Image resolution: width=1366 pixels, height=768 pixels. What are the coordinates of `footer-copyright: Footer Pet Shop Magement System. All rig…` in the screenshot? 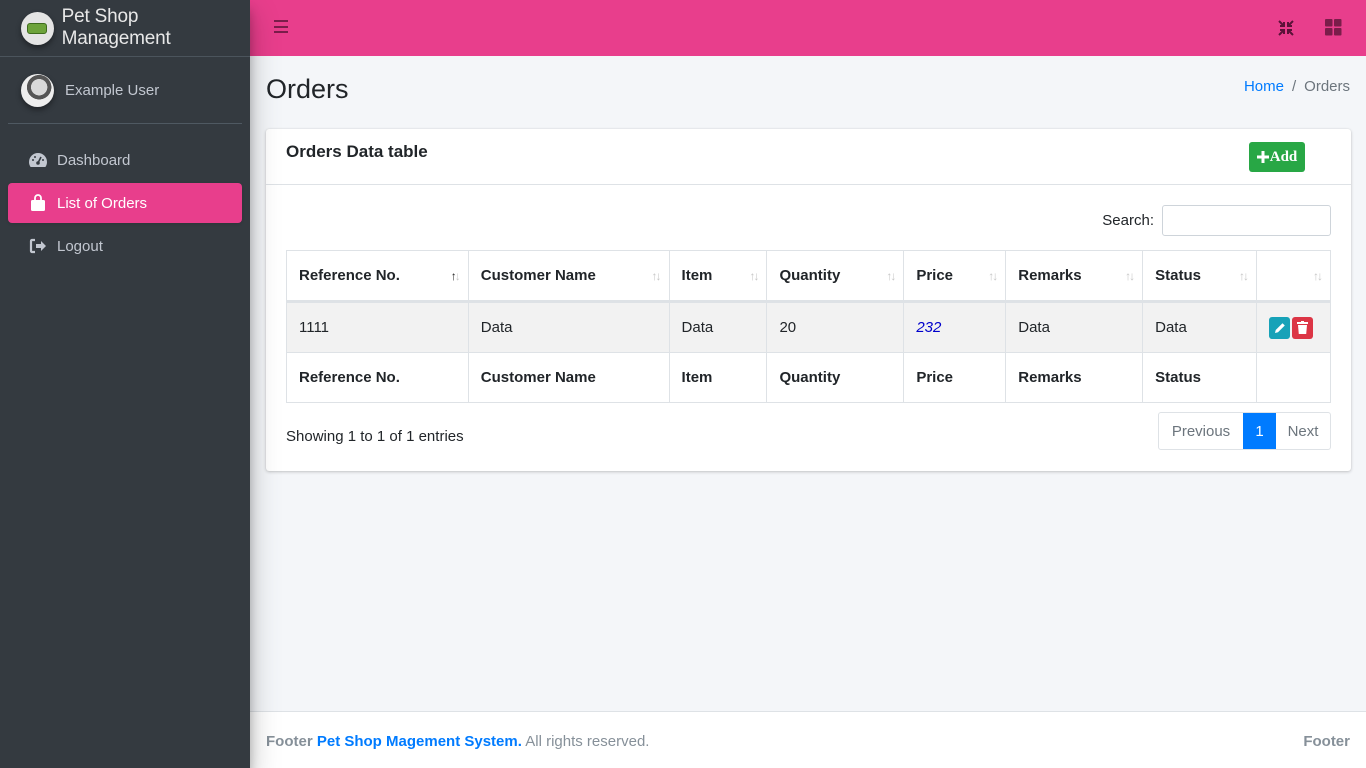 It's located at (457, 741).